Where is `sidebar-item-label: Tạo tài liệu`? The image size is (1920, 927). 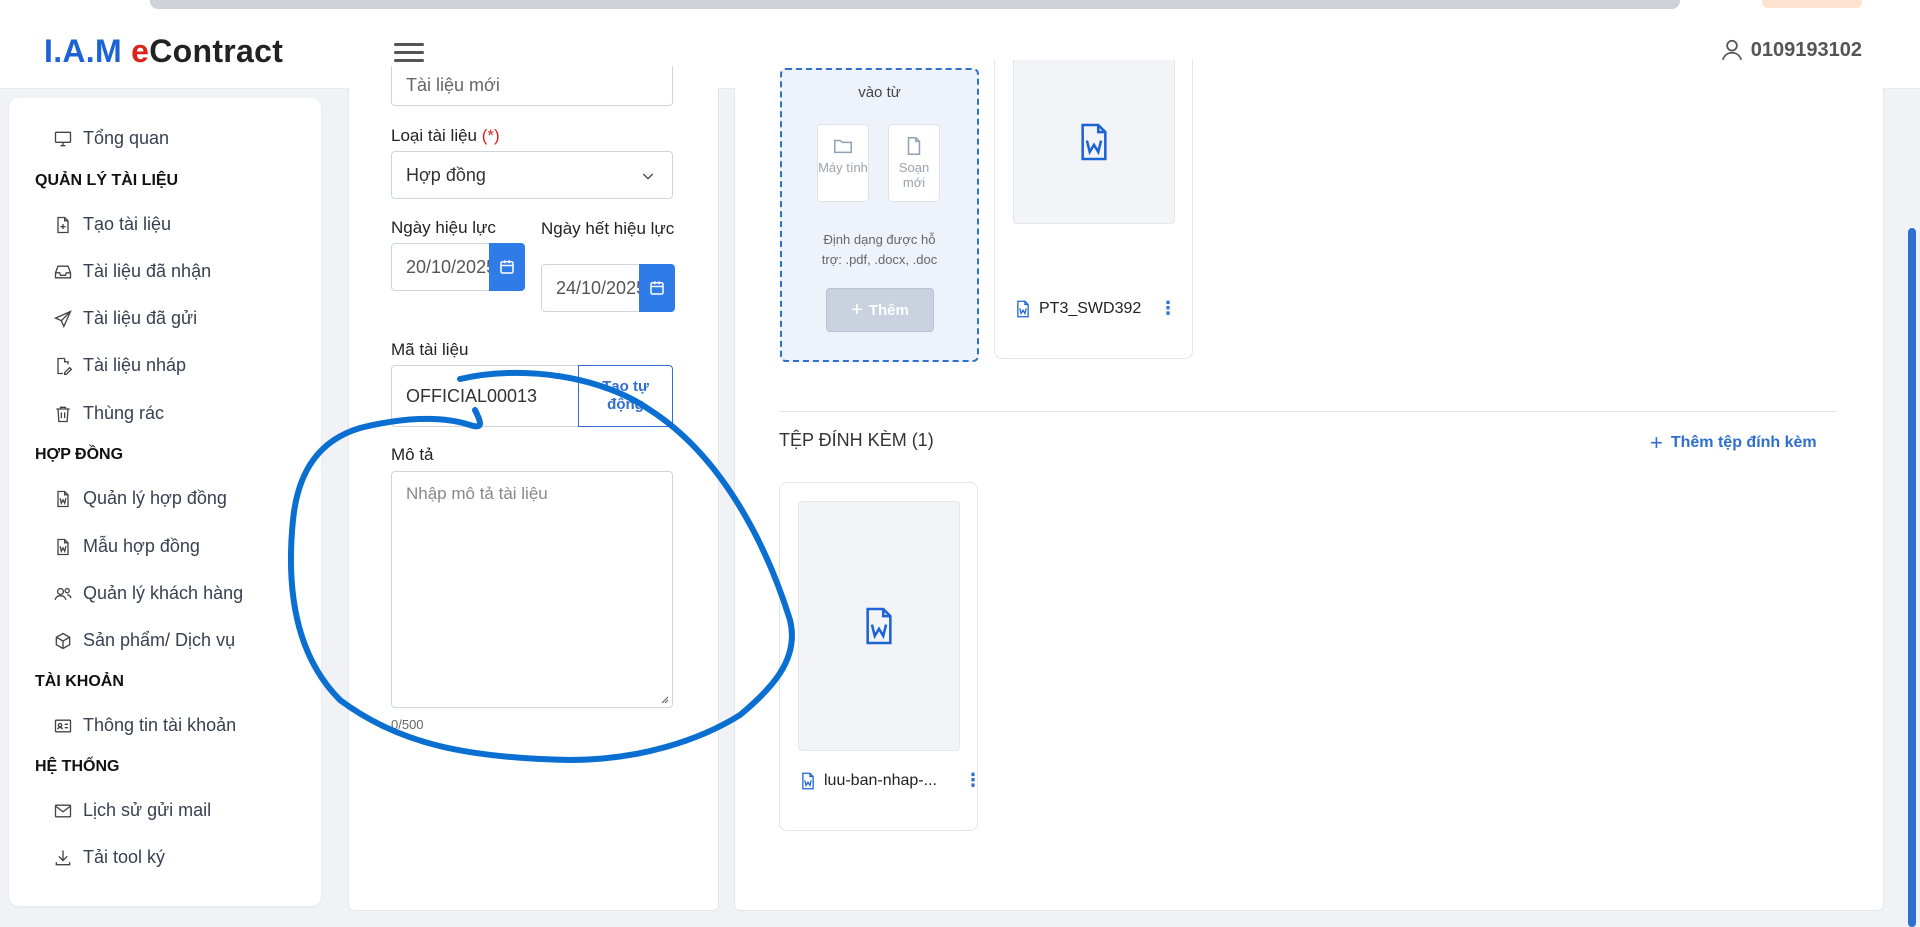 sidebar-item-label: Tạo tài liệu is located at coordinates (127, 224).